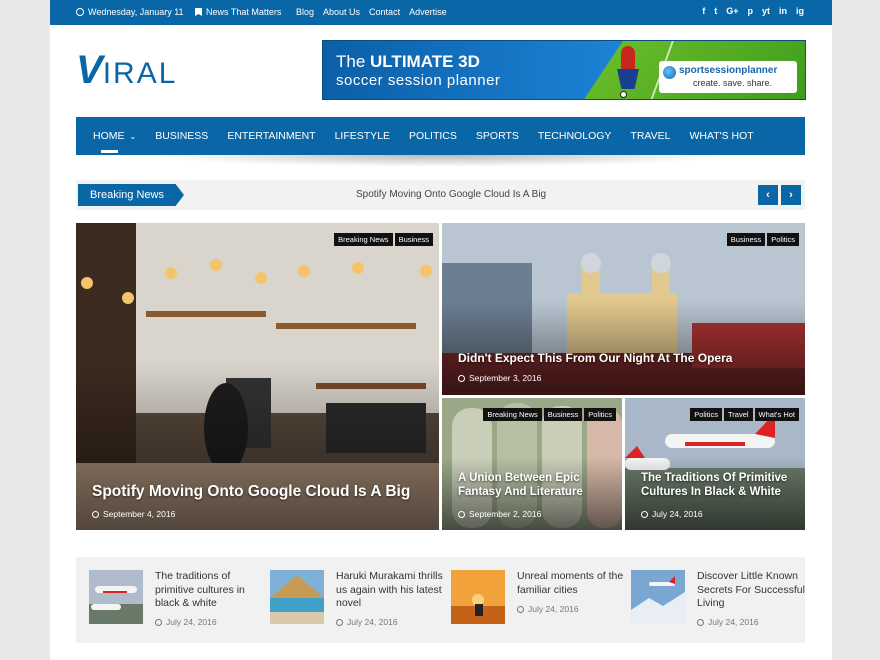 Image resolution: width=880 pixels, height=660 pixels. What do you see at coordinates (623, 94) in the screenshot?
I see `ball-icon` at bounding box center [623, 94].